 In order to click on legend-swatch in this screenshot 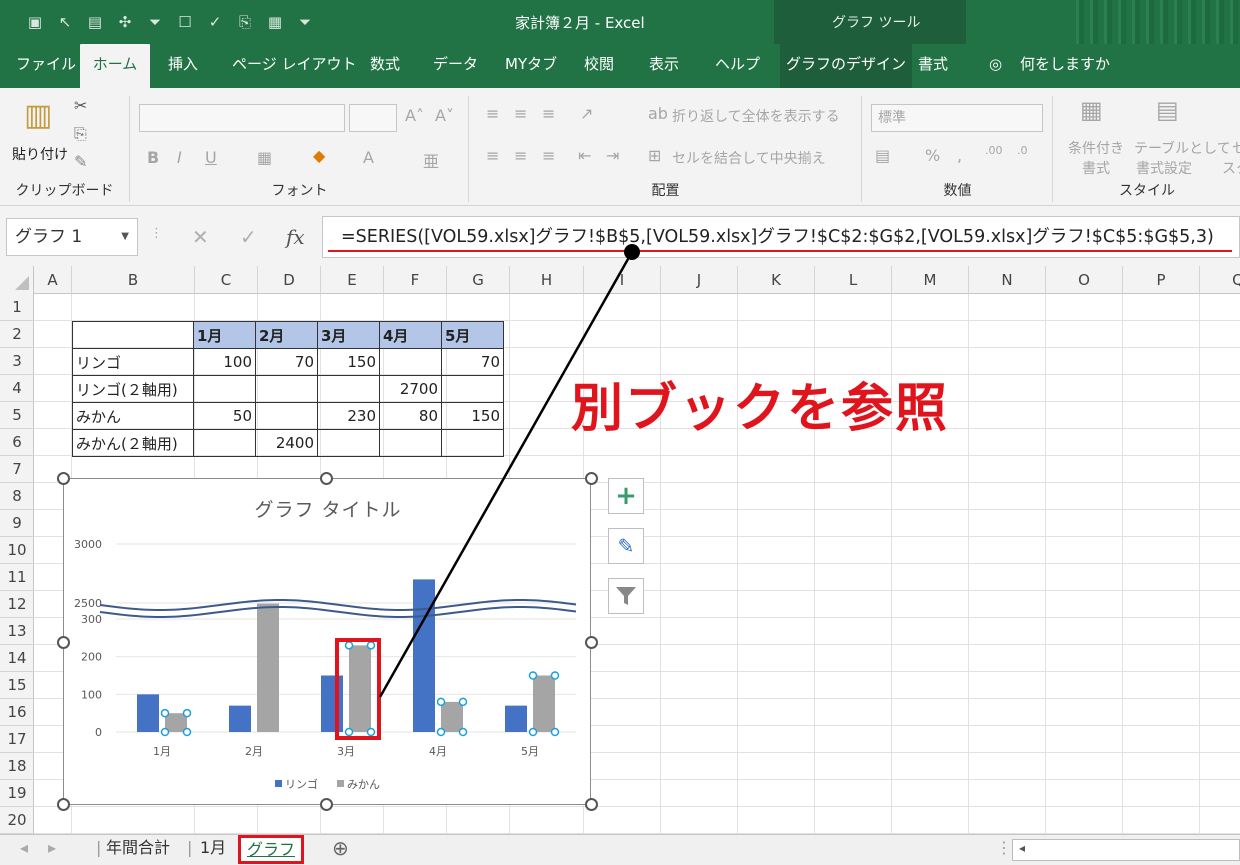, I will do `click(340, 783)`.